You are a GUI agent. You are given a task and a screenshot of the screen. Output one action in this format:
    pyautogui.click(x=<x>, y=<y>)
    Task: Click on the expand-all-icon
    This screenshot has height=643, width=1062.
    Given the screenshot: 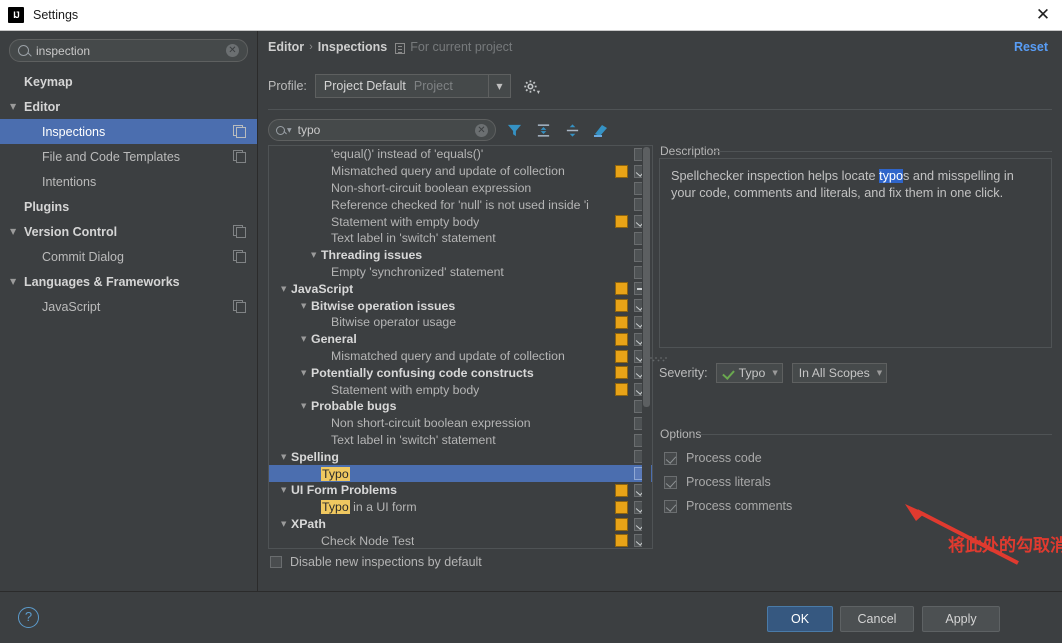 What is the action you would take?
    pyautogui.click(x=543, y=130)
    